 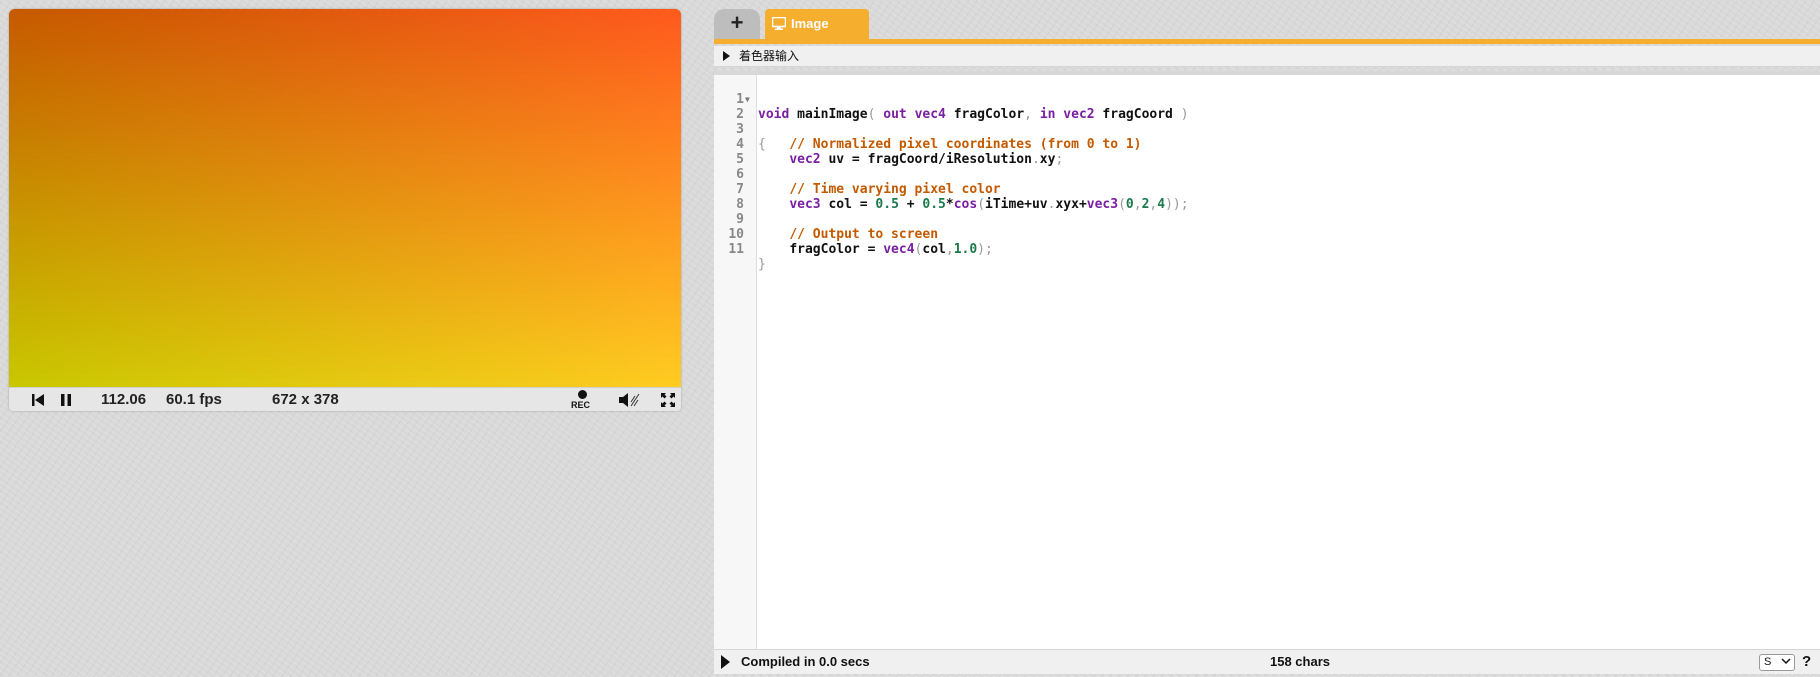 What do you see at coordinates (1047, 159) in the screenshot?
I see `code-token: xy` at bounding box center [1047, 159].